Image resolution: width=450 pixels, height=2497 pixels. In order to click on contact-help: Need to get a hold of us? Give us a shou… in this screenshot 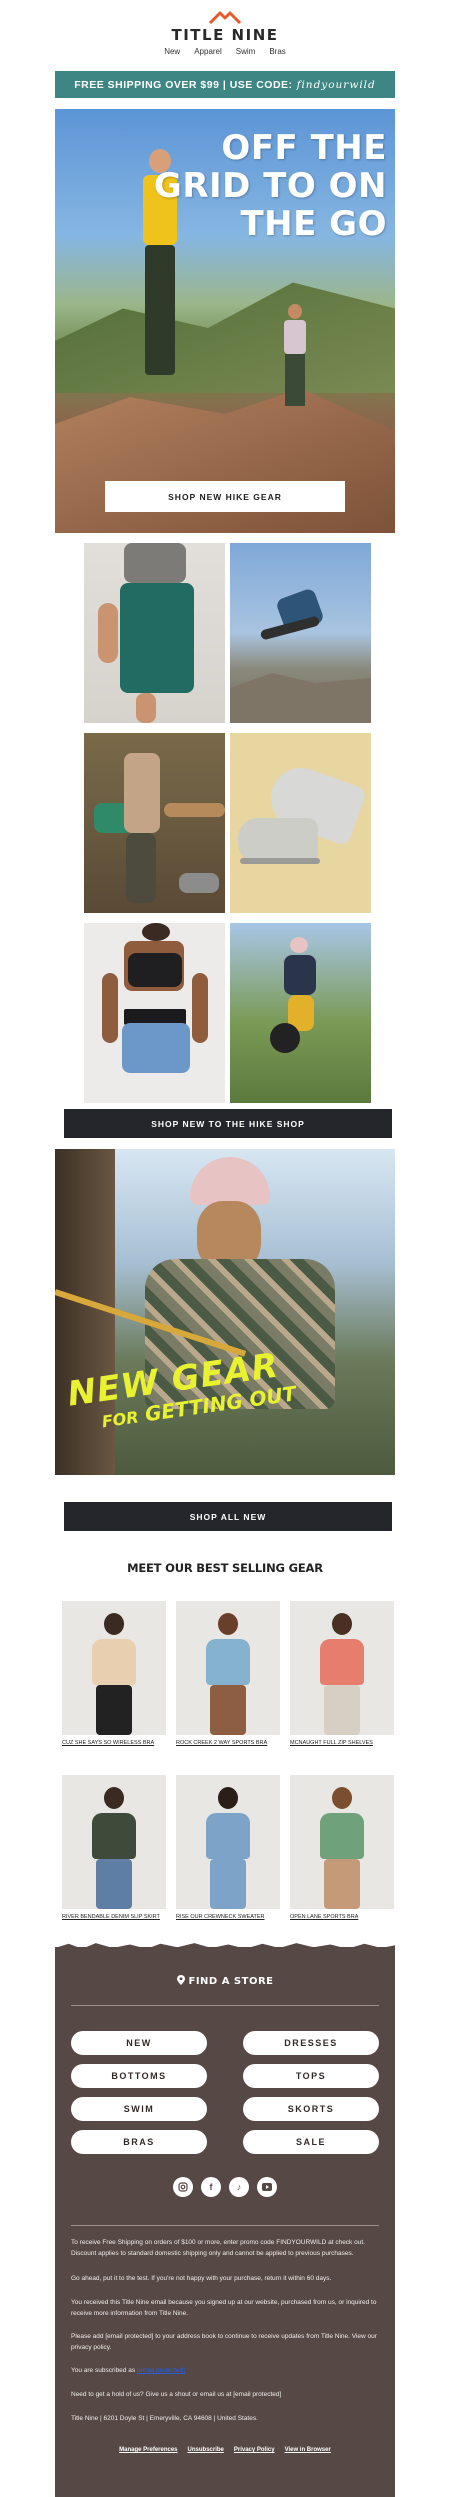, I will do `click(176, 2394)`.